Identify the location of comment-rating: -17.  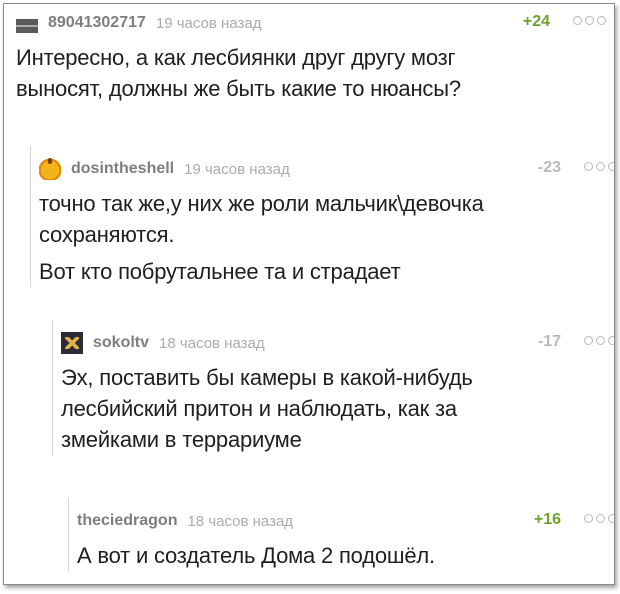
(549, 341).